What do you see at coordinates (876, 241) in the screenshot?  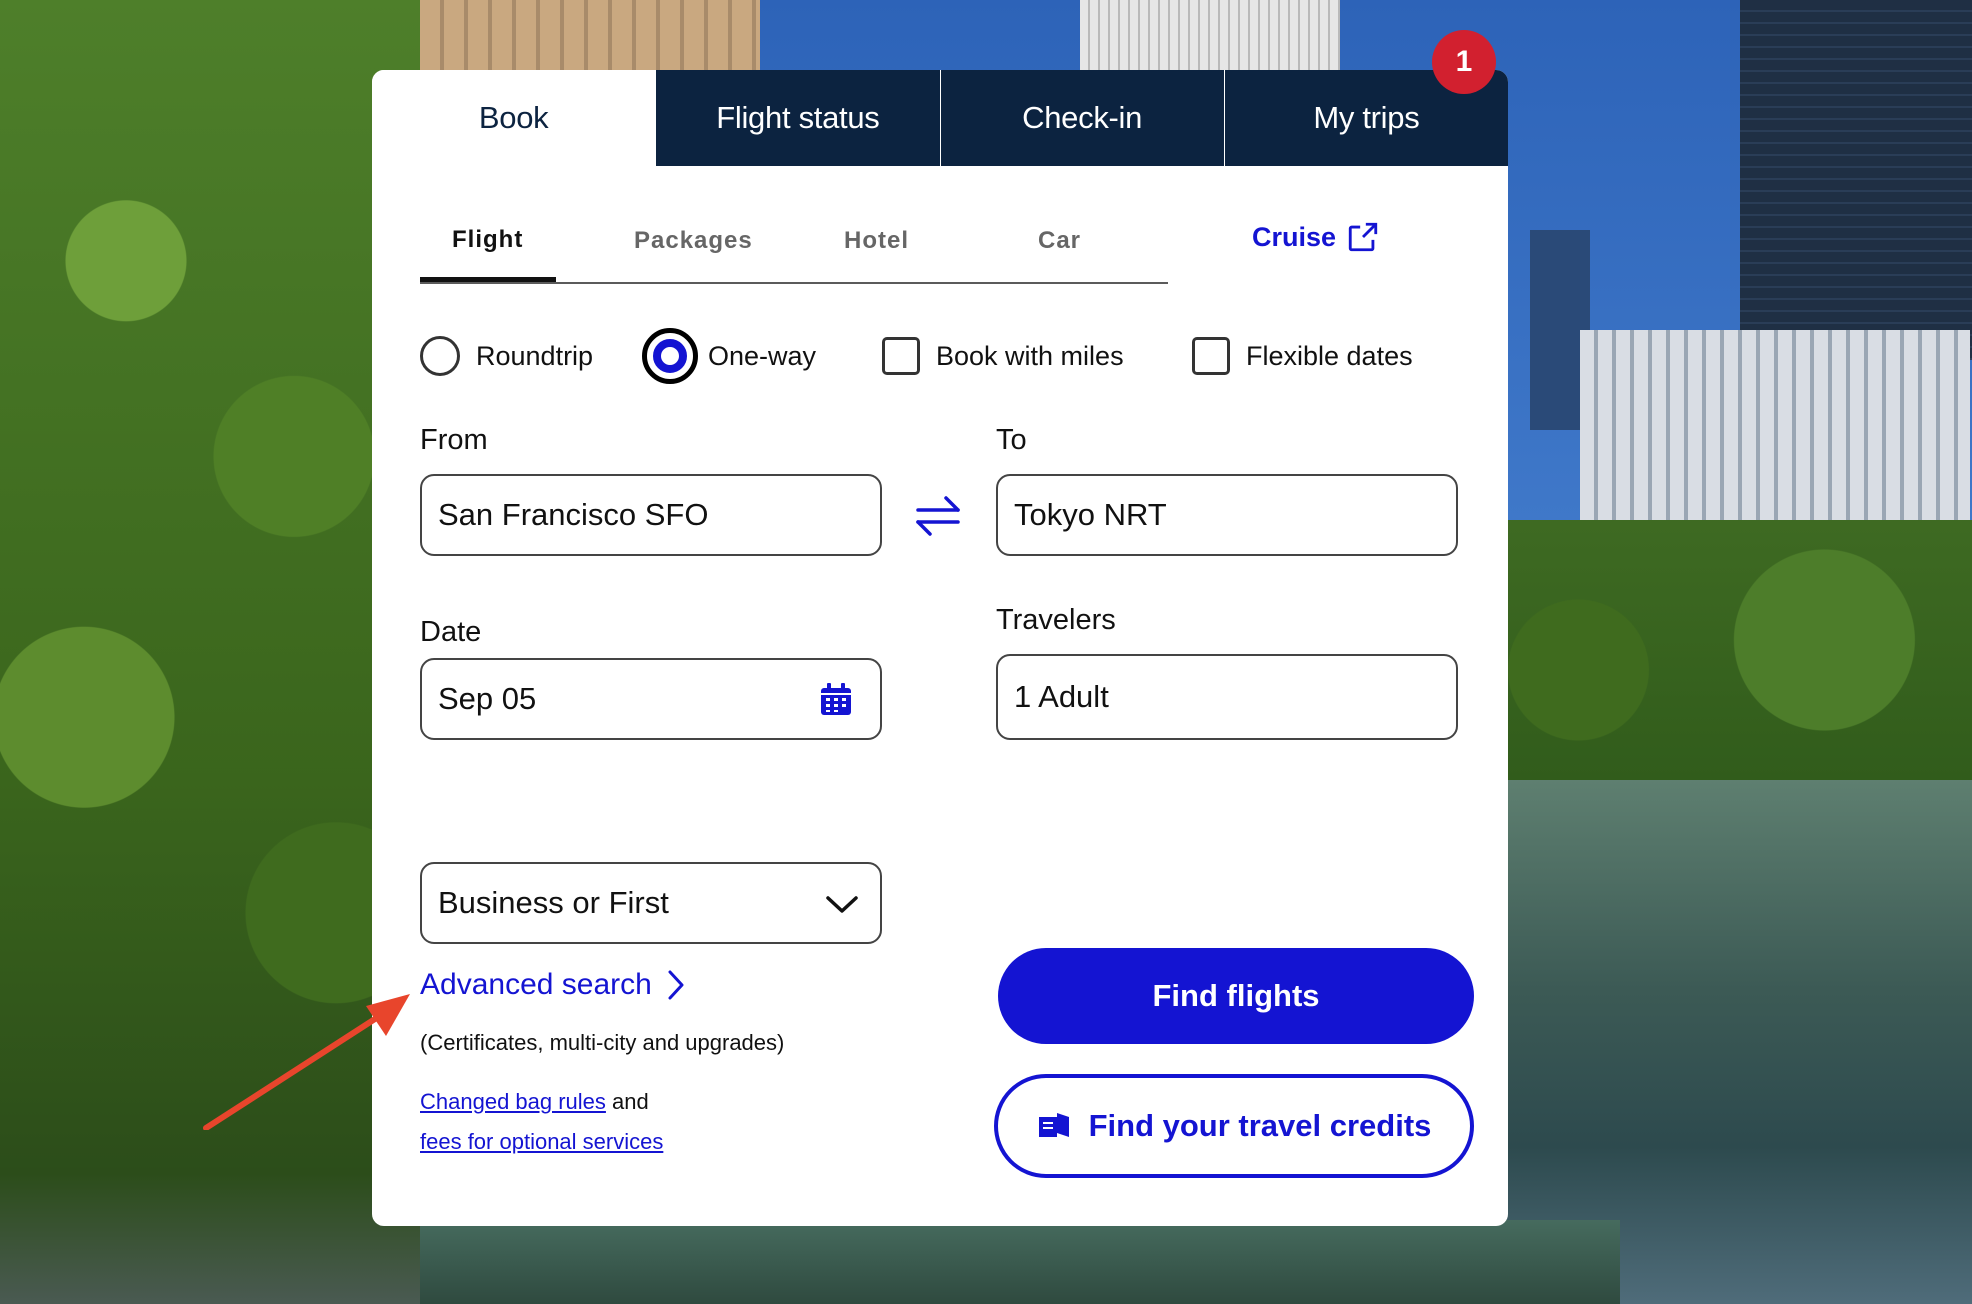 I see `subtab-hotel: Hotel` at bounding box center [876, 241].